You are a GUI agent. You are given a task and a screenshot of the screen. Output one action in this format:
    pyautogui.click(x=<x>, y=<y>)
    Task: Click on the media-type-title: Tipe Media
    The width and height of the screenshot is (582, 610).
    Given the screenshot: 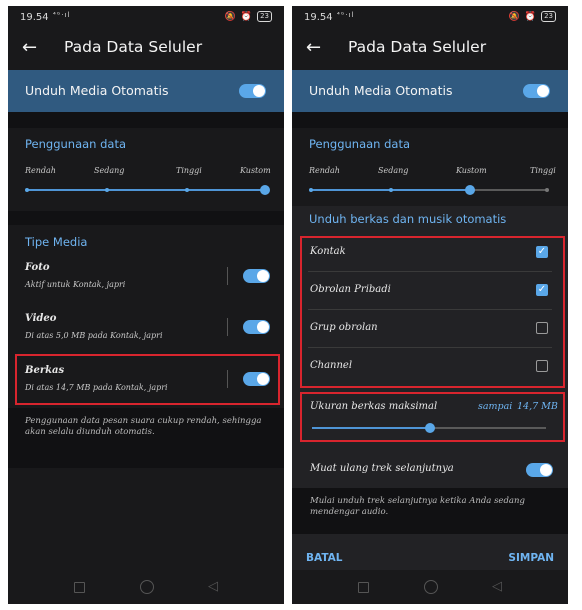 What is the action you would take?
    pyautogui.click(x=56, y=242)
    